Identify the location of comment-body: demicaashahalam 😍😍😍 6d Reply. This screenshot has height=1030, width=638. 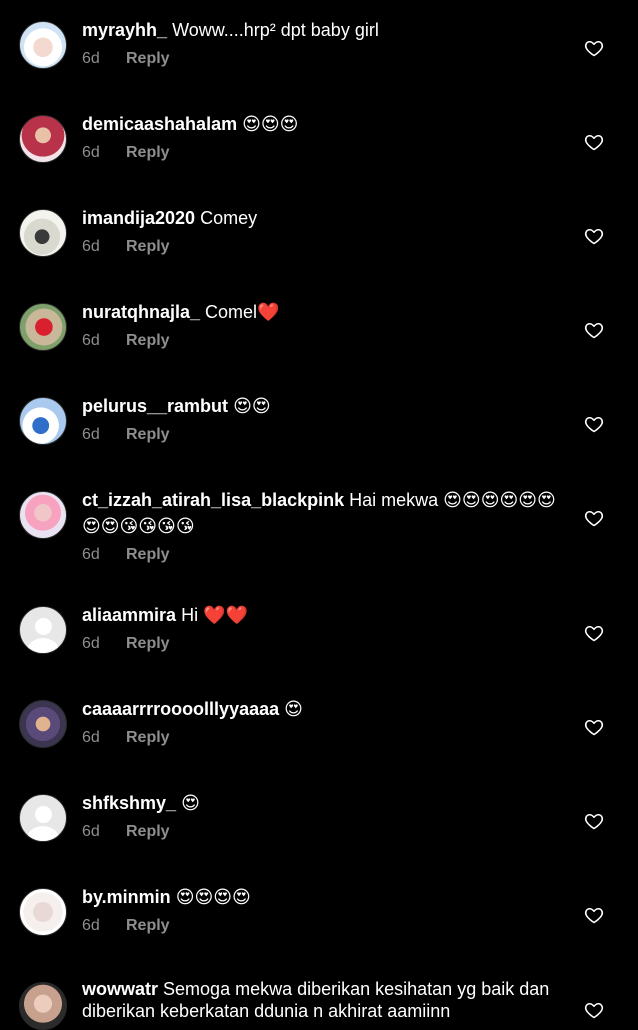
(320, 136).